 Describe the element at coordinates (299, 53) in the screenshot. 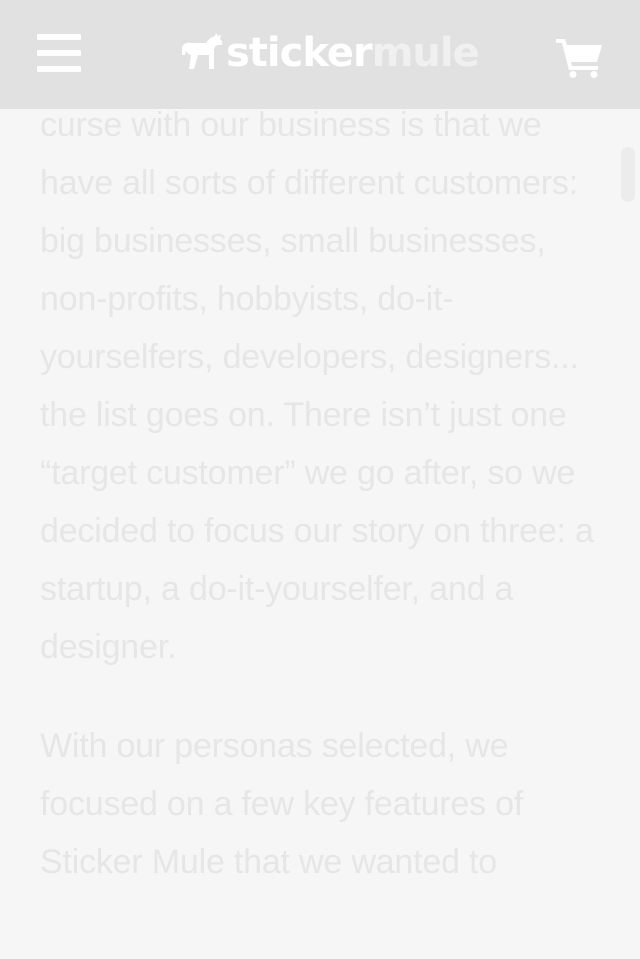

I see `logo-word-sticker: sticker` at that location.